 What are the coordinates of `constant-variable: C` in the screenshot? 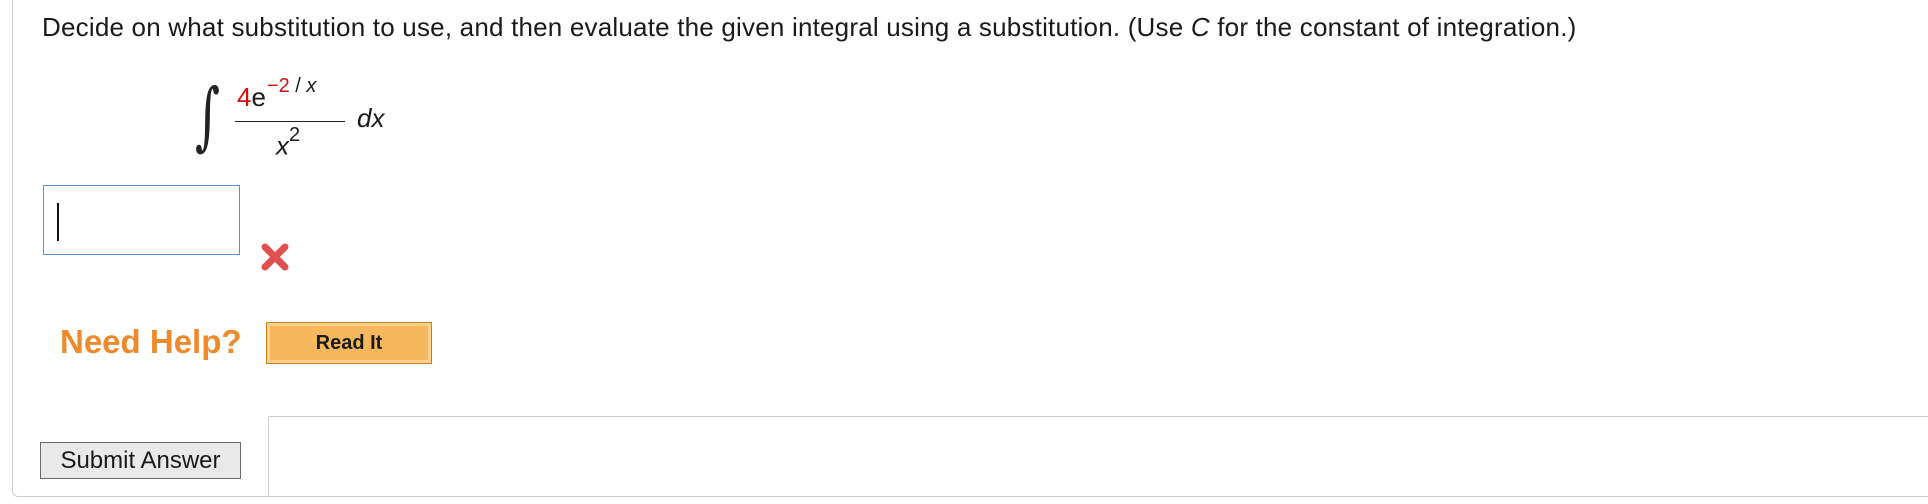 It's located at (1200, 27).